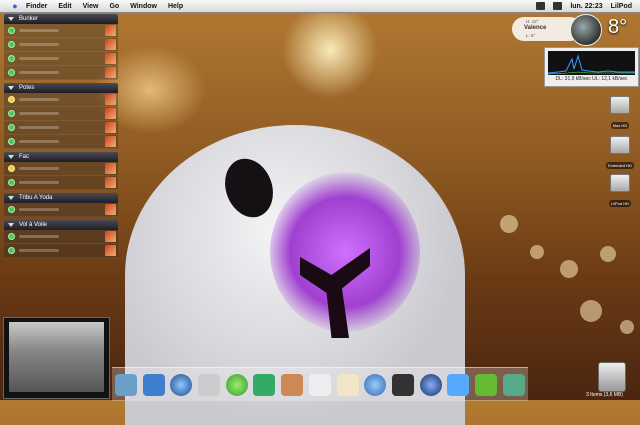 Image resolution: width=640 pixels, height=425 pixels. What do you see at coordinates (61, 88) in the screenshot?
I see `group-header: Potes` at bounding box center [61, 88].